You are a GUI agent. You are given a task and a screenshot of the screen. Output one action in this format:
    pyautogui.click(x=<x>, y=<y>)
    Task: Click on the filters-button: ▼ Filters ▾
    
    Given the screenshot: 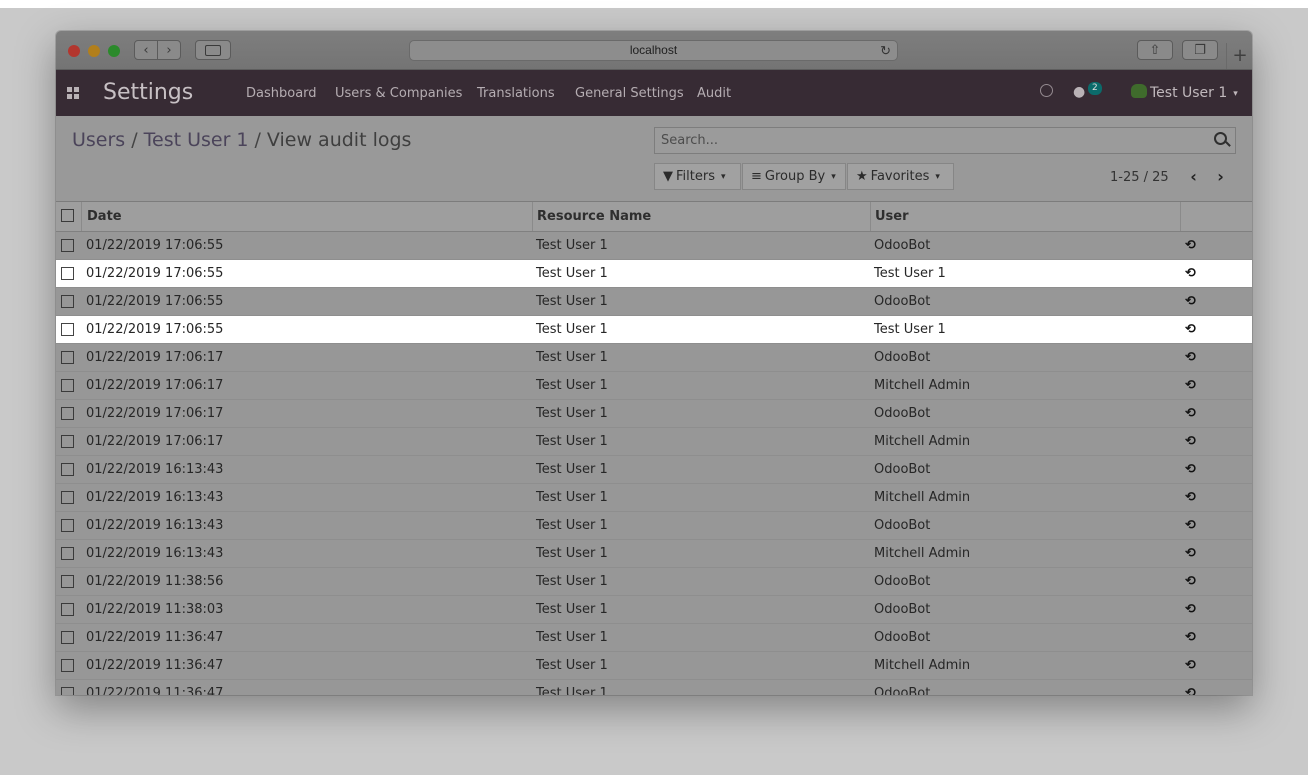 What is the action you would take?
    pyautogui.click(x=697, y=176)
    